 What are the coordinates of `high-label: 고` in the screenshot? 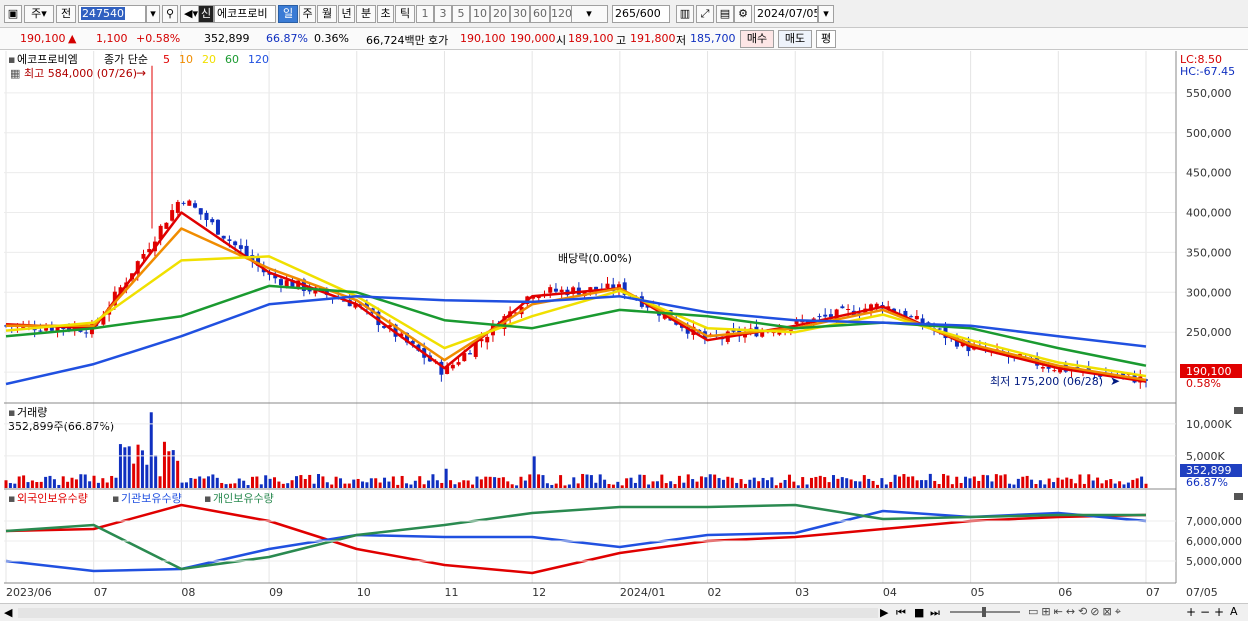 It's located at (621, 40).